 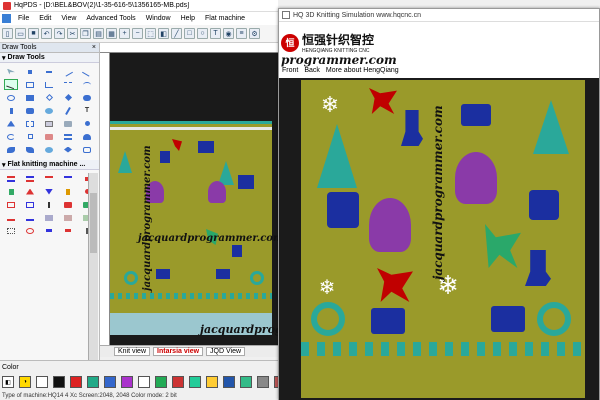 I want to click on grid-icon: ▦, so click(x=111, y=33).